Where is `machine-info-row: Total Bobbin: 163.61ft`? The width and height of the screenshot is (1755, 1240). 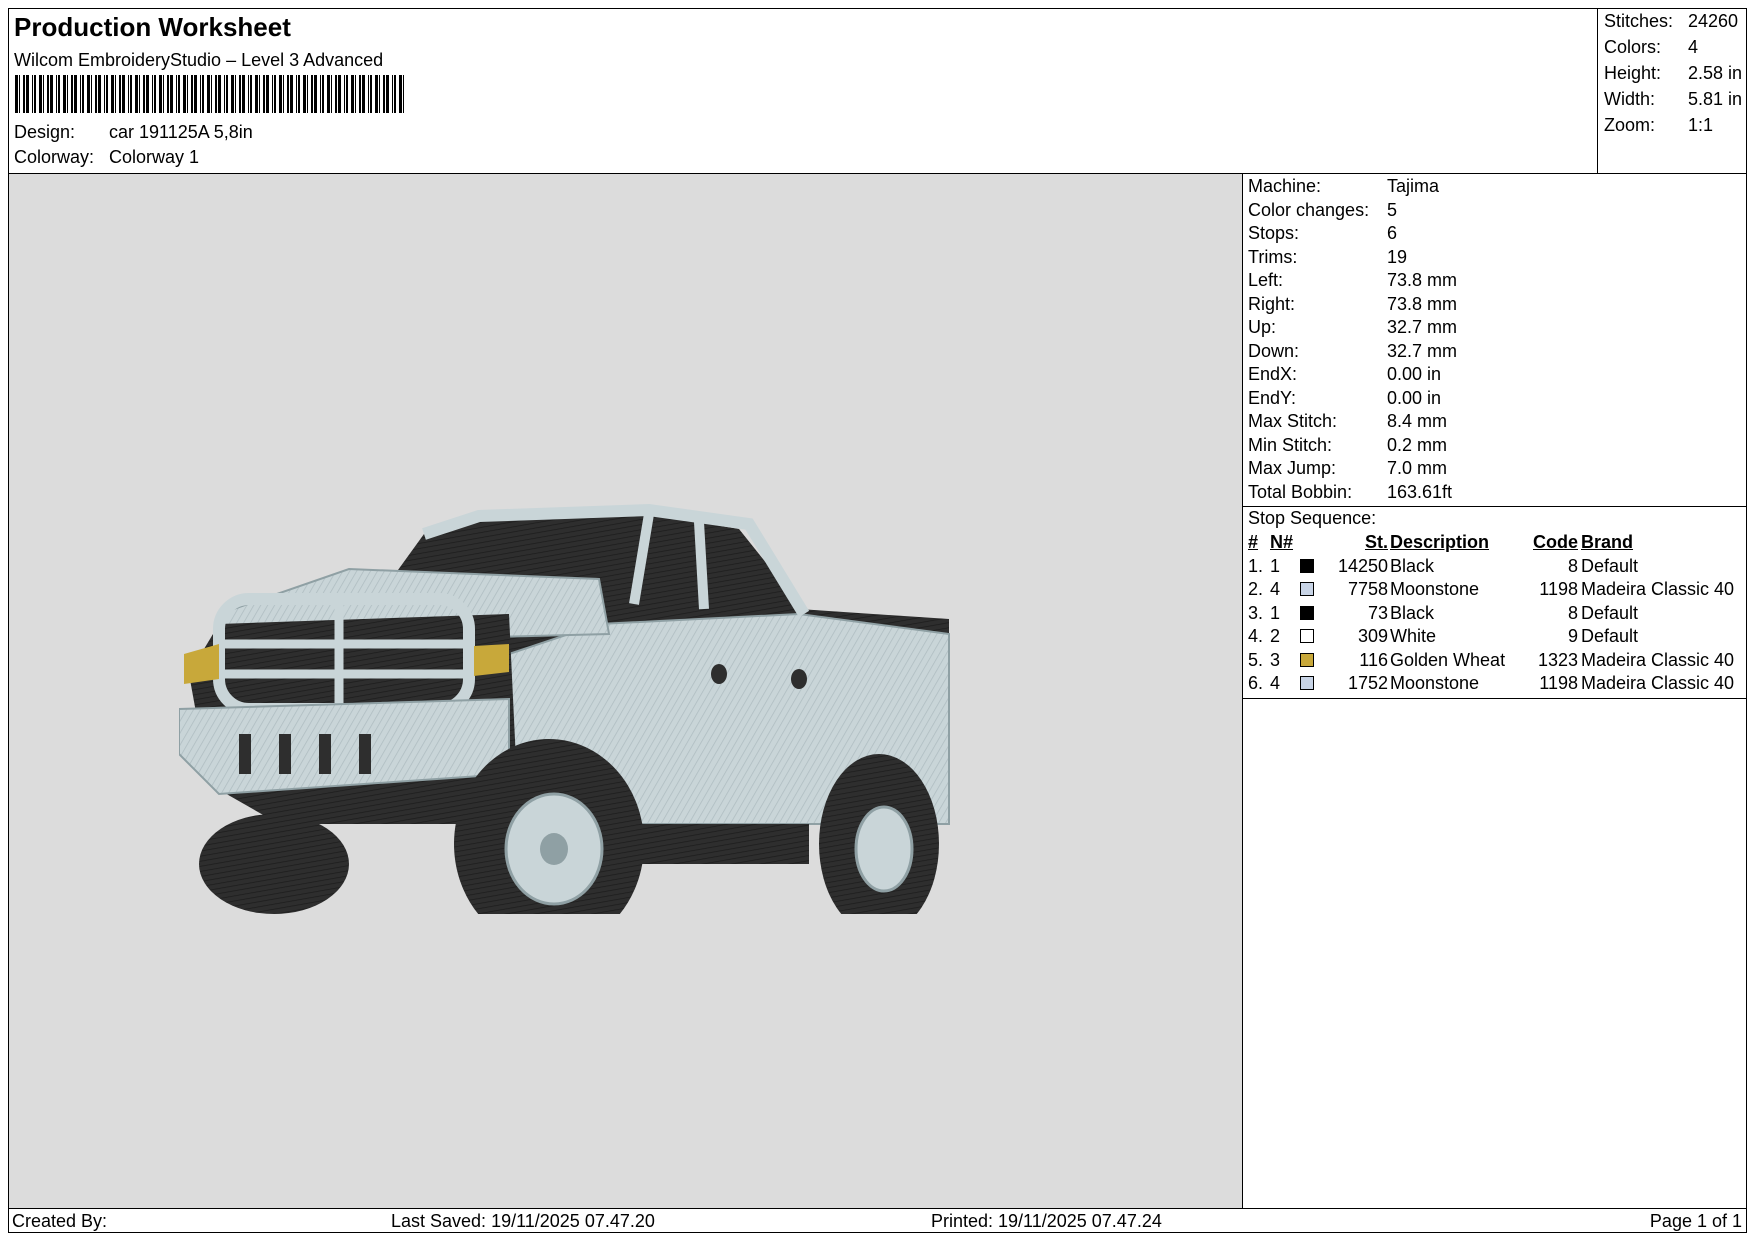 machine-info-row: Total Bobbin: 163.61ft is located at coordinates (1350, 492).